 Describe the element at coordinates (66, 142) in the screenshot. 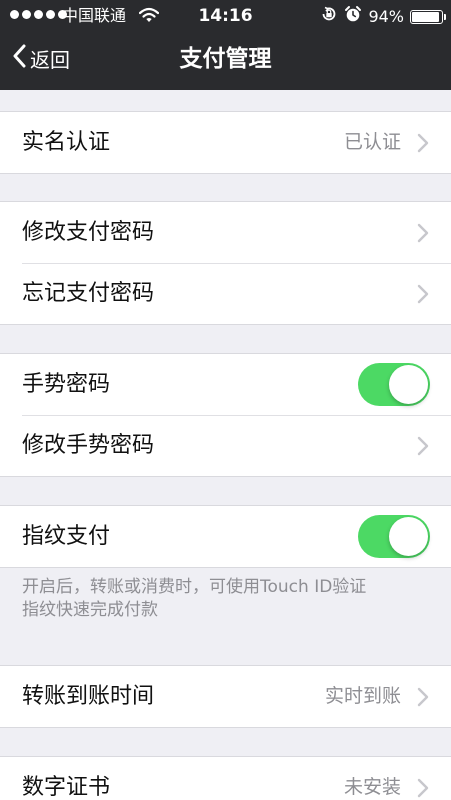

I see `cell-label: 实名认证` at that location.